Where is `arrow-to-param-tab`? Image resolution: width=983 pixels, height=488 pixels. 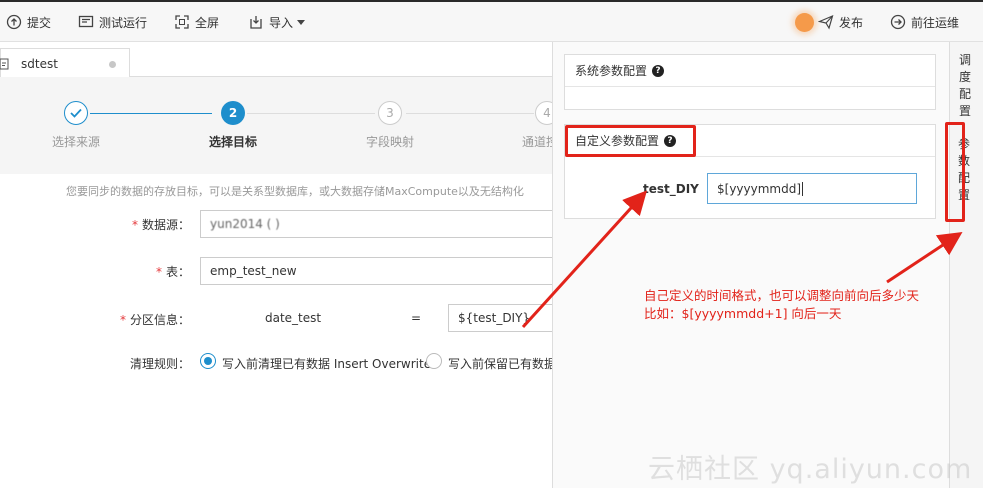 arrow-to-param-tab is located at coordinates (924, 258).